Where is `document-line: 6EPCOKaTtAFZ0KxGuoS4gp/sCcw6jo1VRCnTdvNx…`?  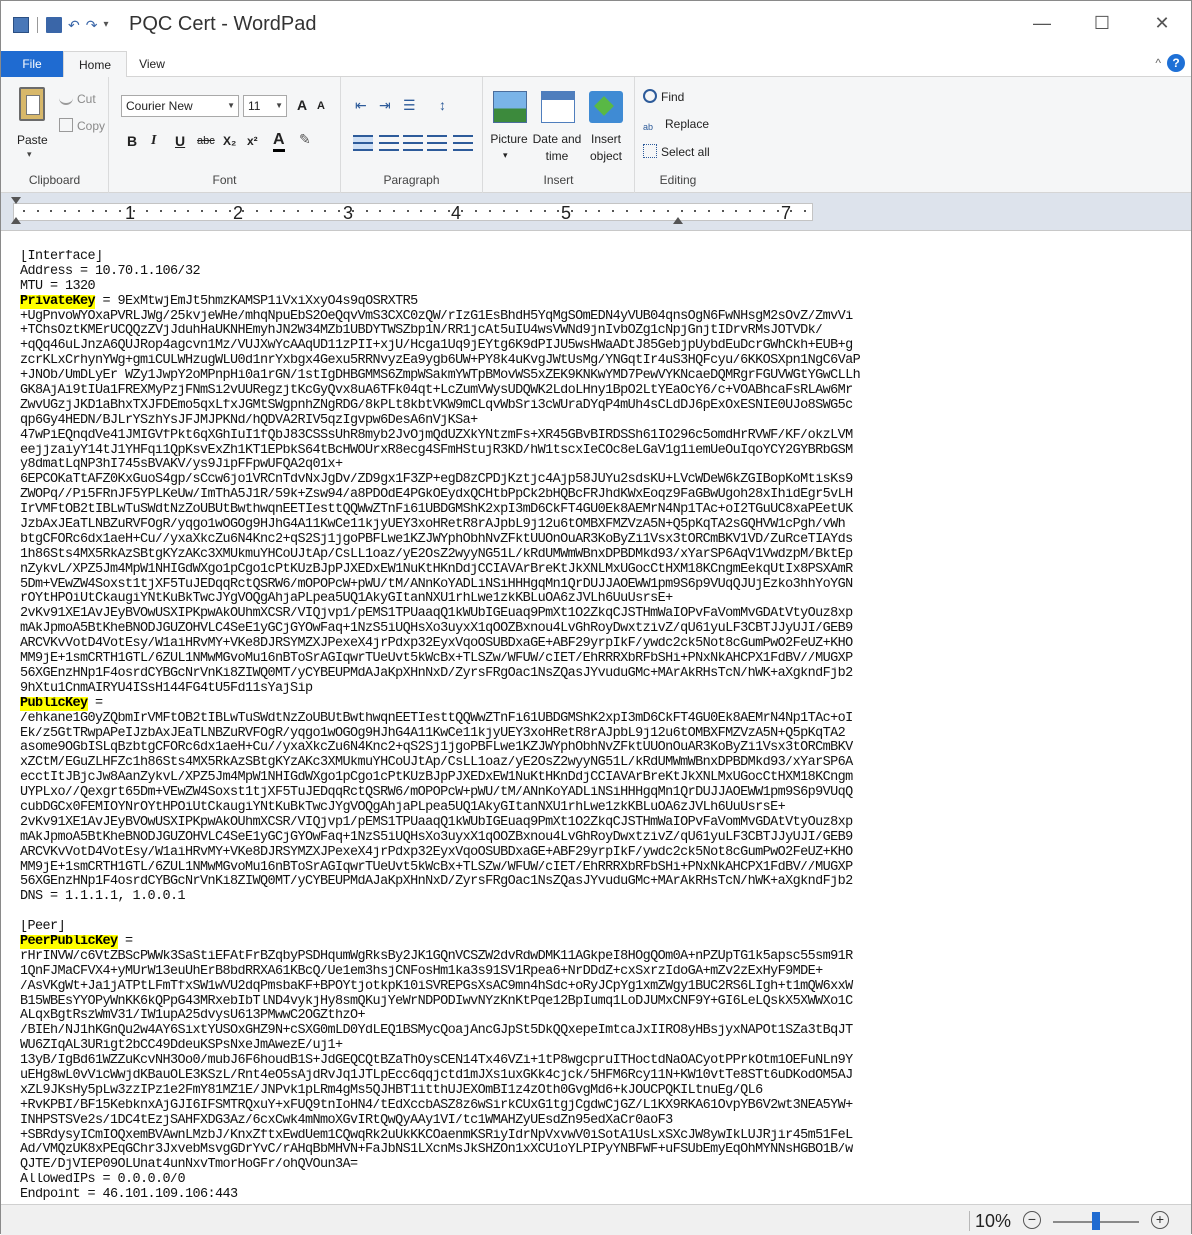 document-line: 6EPCOKaTtAFZ0KxGuoS4gp/sCcw6jo1VRCnTdvNx… is located at coordinates (596, 480).